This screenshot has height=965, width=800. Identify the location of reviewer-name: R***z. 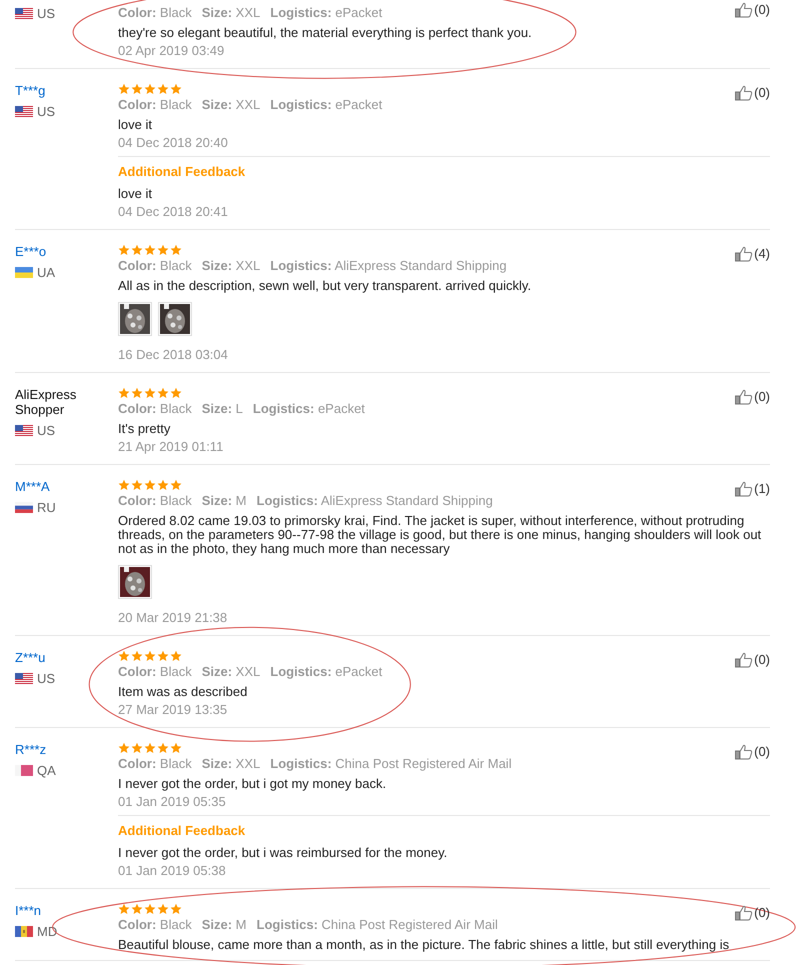
(30, 749).